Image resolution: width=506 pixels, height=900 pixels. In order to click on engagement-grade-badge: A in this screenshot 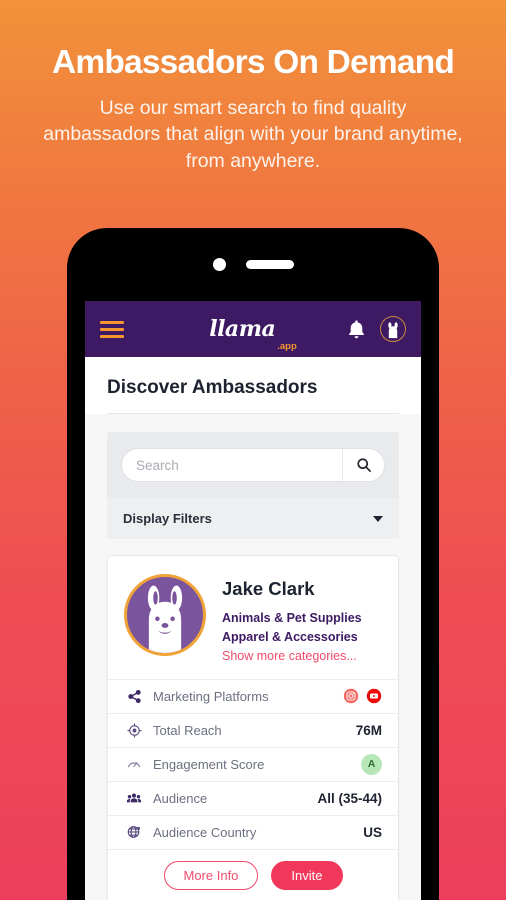, I will do `click(371, 764)`.